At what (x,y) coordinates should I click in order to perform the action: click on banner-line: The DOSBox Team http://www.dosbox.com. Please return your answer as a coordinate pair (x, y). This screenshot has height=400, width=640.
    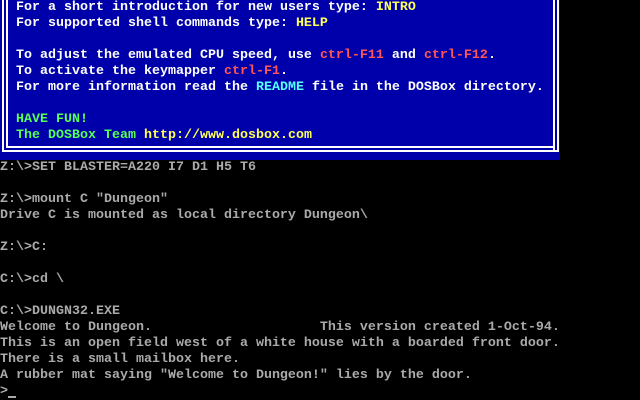
    Looking at the image, I should click on (164, 136).